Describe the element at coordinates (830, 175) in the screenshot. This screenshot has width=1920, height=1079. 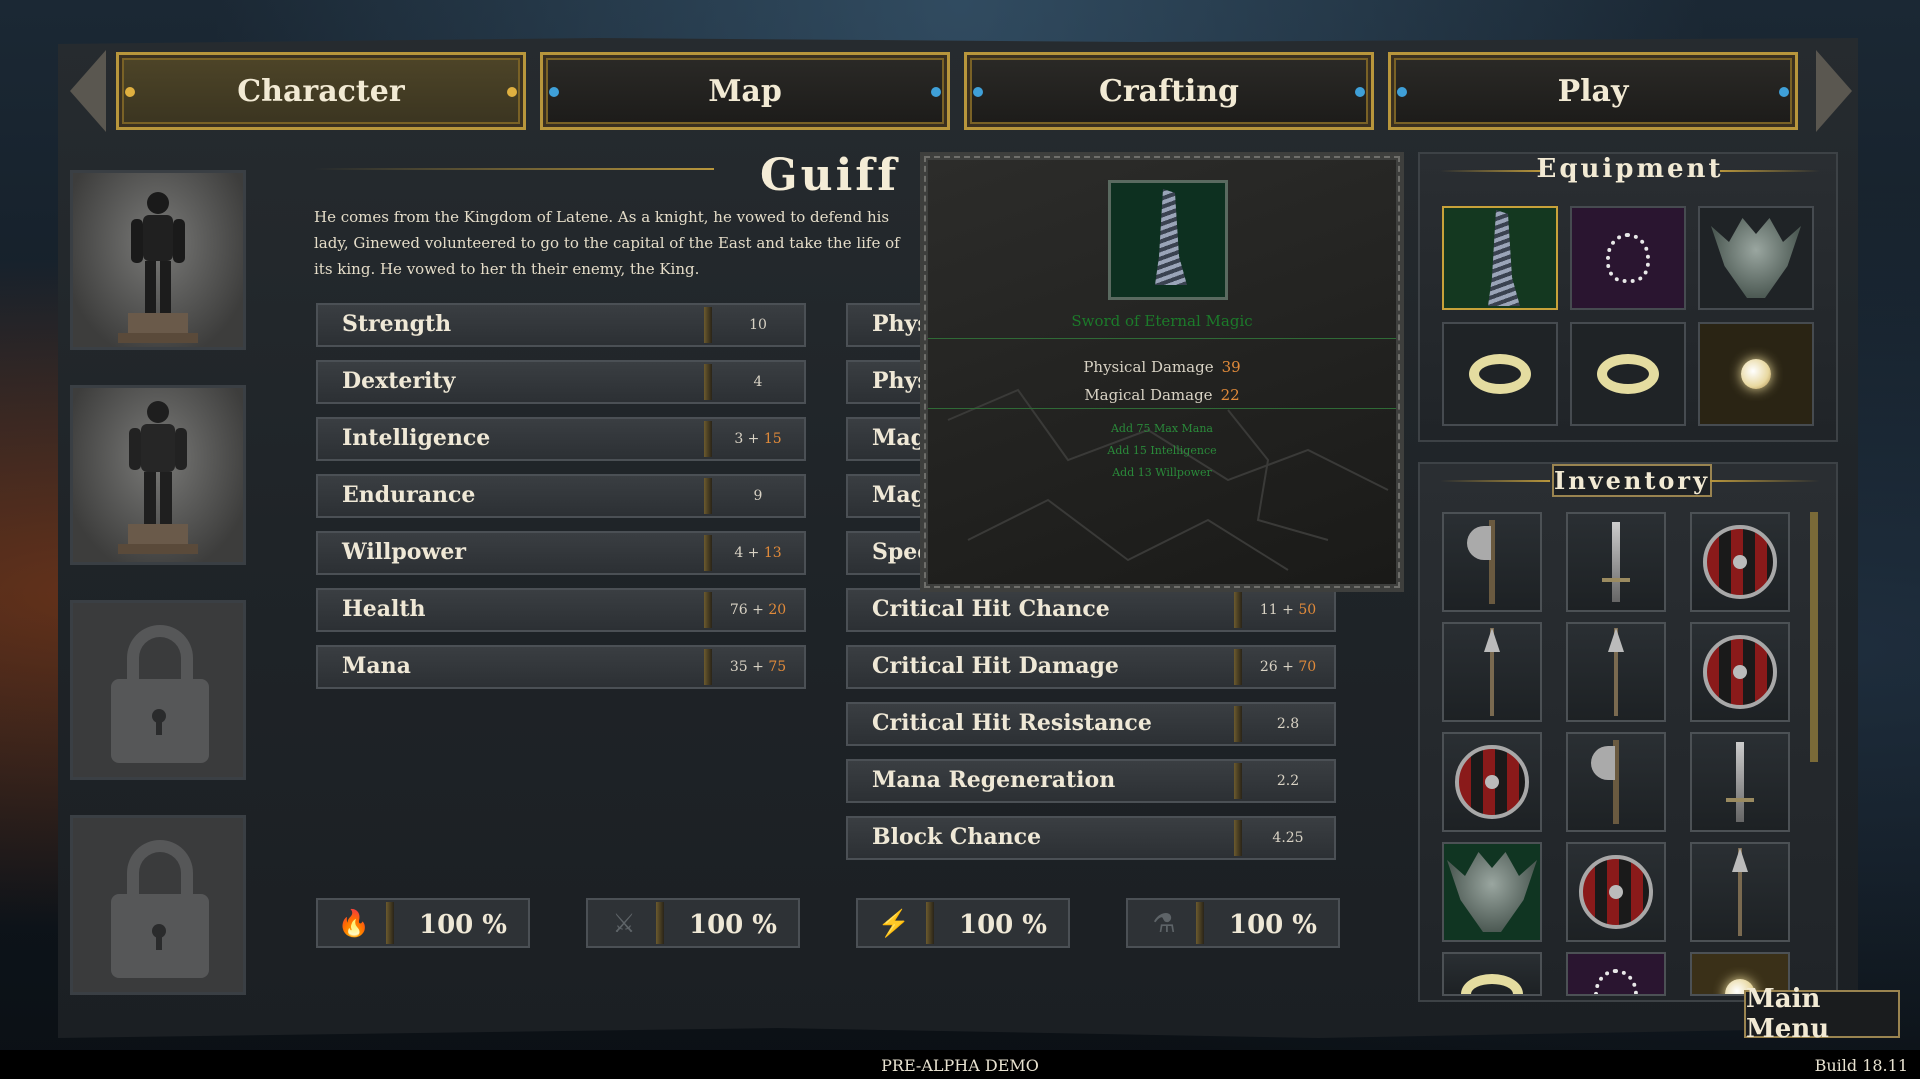
I see `character-name: Guiff` at that location.